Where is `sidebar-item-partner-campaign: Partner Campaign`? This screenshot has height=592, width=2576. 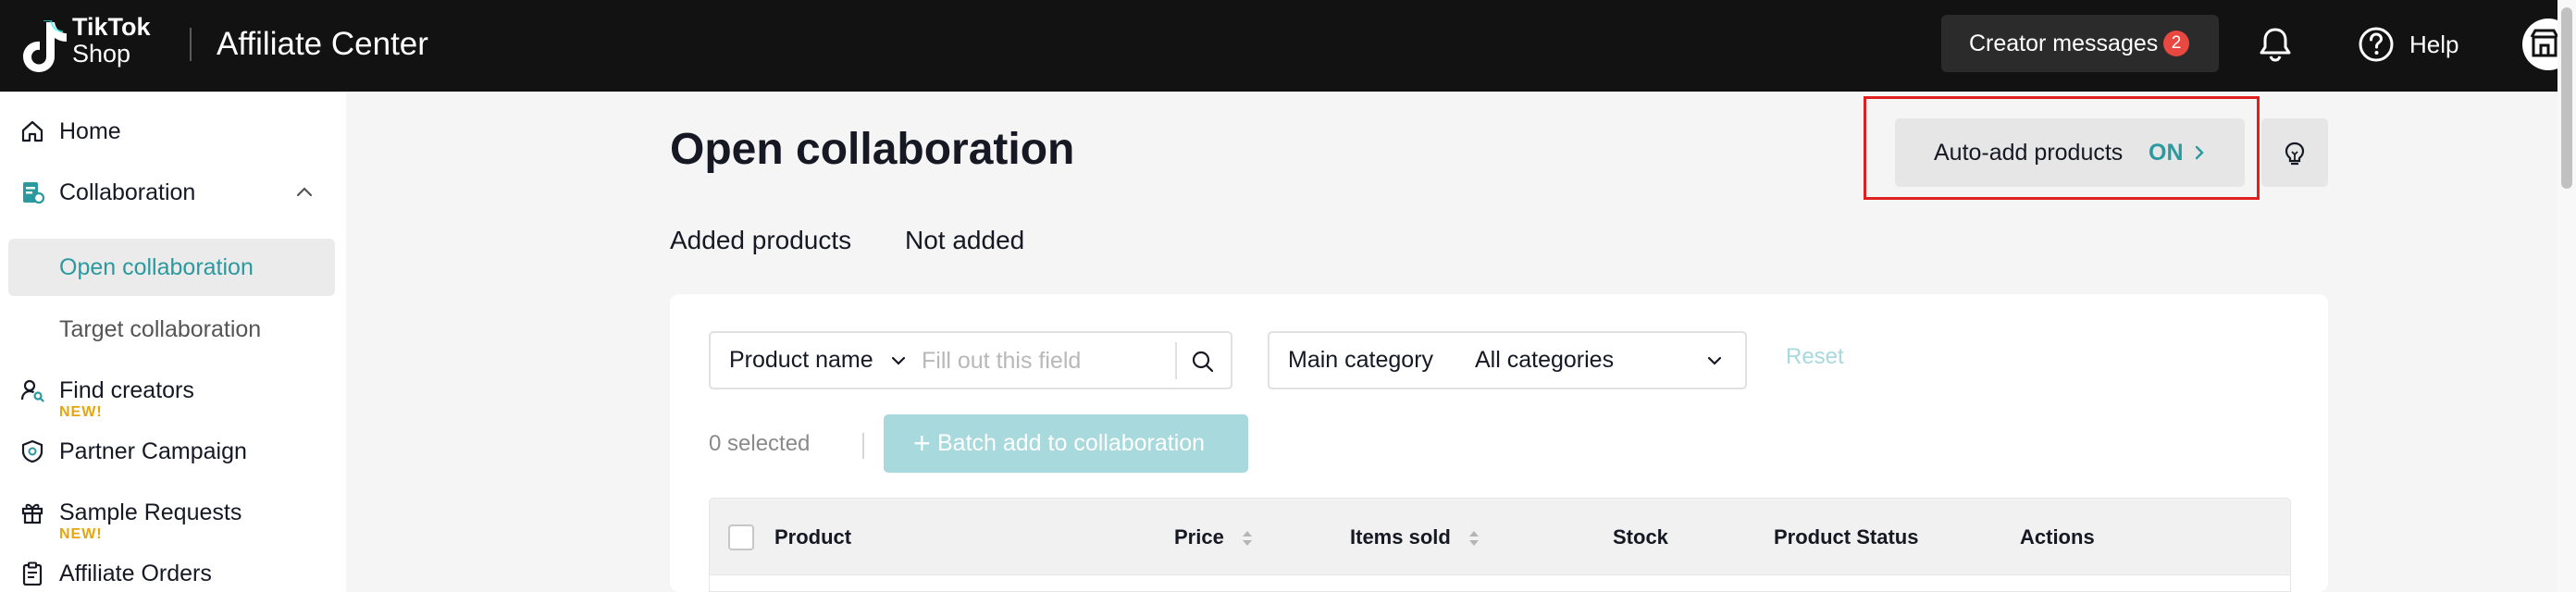 sidebar-item-partner-campaign: Partner Campaign is located at coordinates (173, 450).